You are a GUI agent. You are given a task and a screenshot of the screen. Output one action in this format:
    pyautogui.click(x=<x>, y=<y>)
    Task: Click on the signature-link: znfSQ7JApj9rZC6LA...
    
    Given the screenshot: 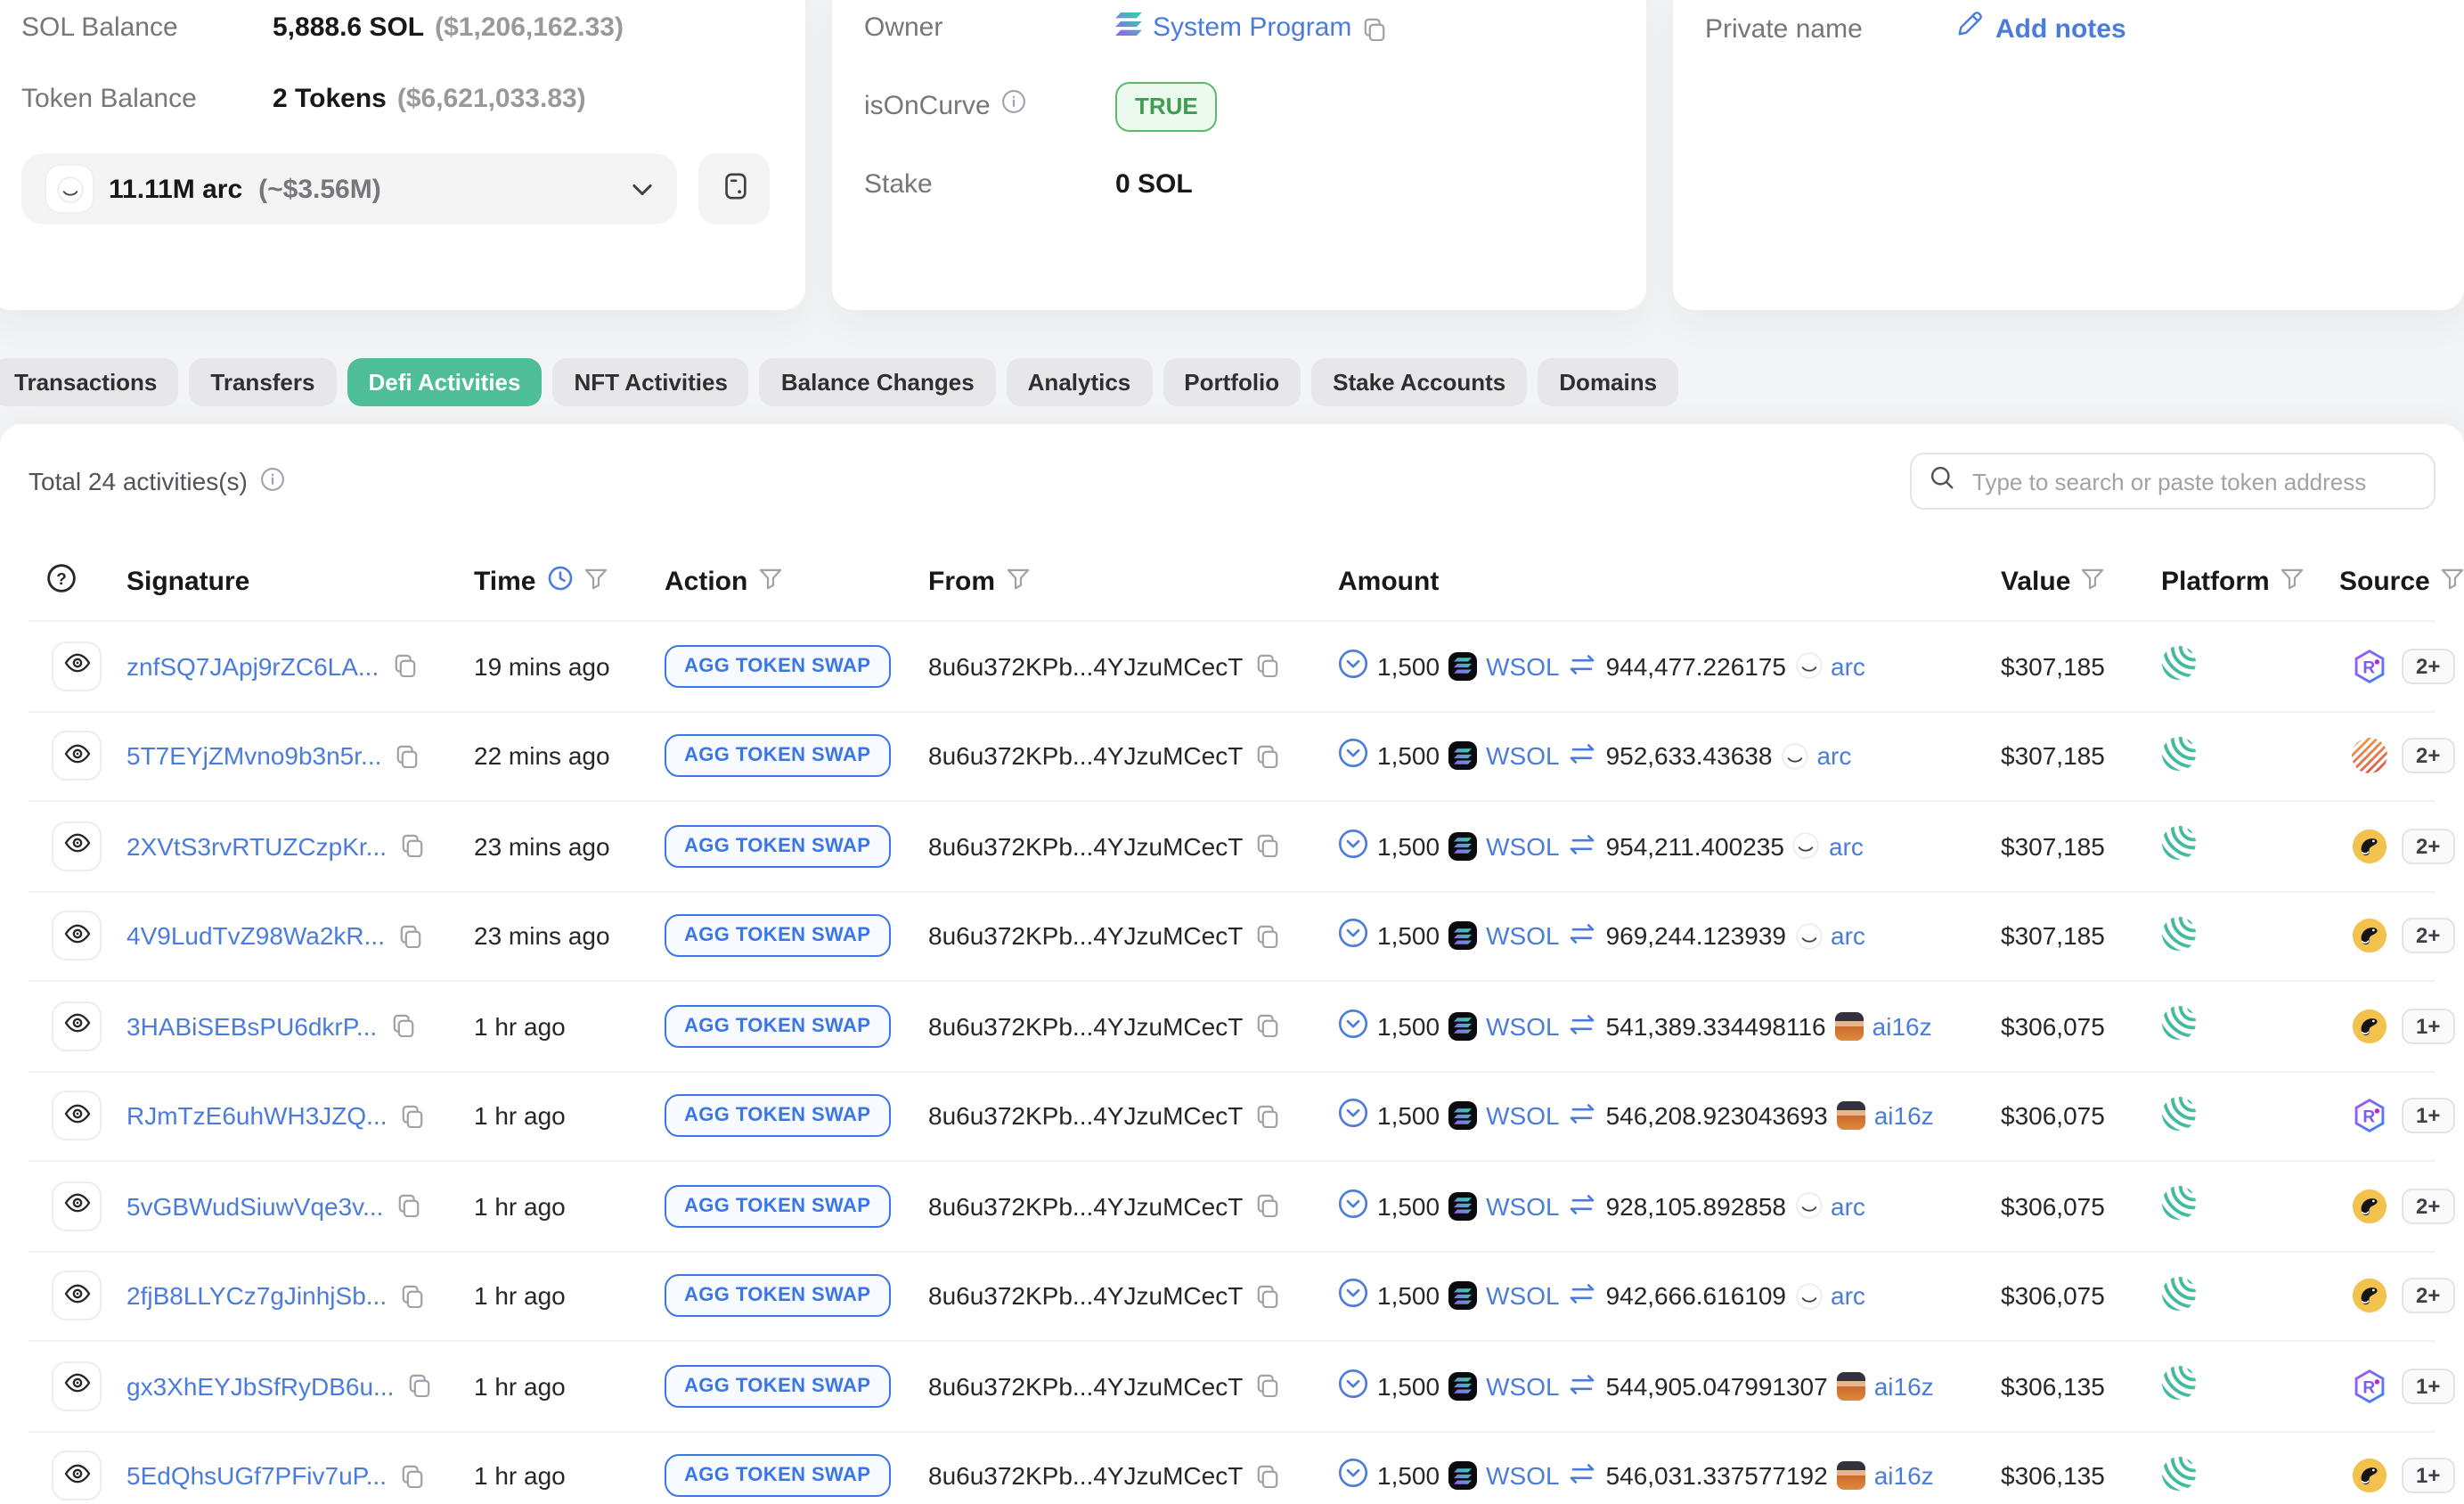 What is the action you would take?
    pyautogui.click(x=253, y=666)
    